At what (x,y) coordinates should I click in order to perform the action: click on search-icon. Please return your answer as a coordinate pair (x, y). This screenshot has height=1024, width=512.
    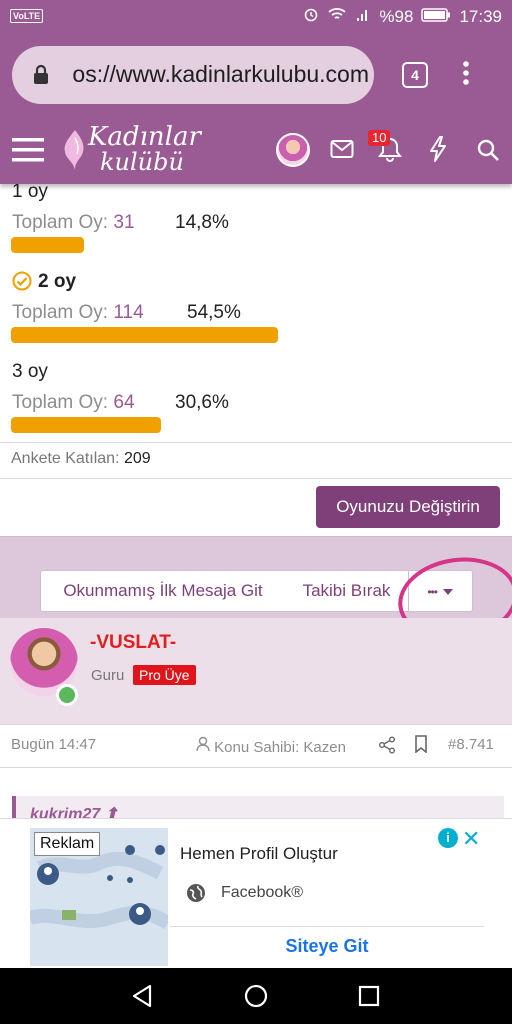
    Looking at the image, I should click on (488, 152).